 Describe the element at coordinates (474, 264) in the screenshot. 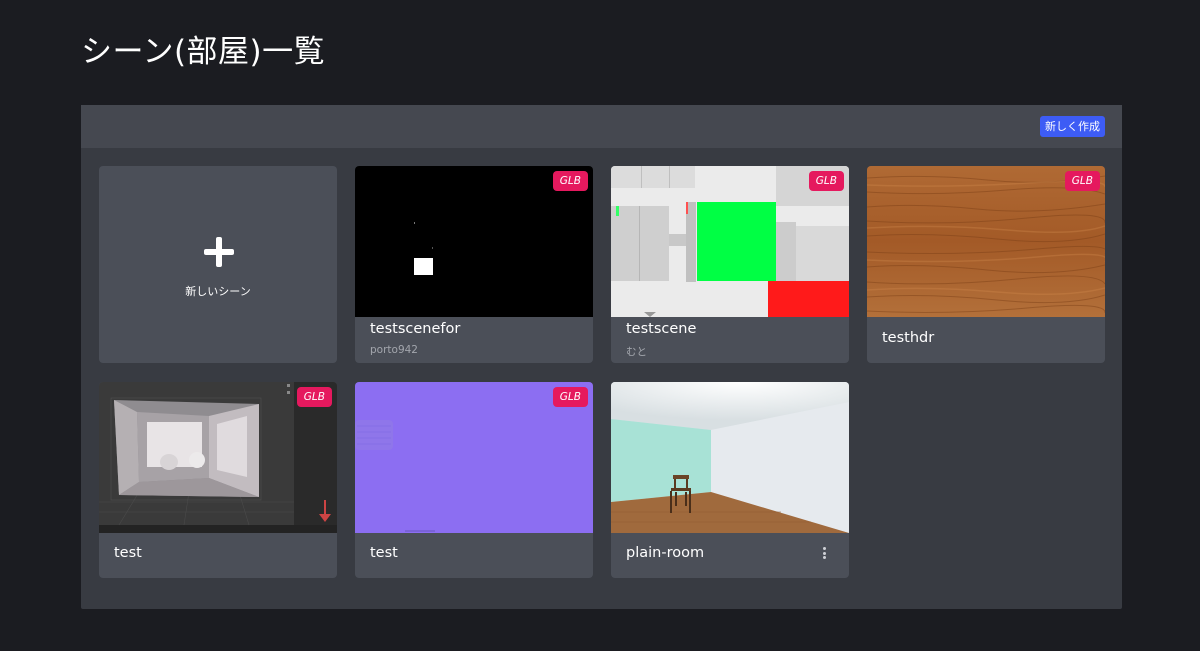

I see `scene-card: GLB testscenefor porto942` at that location.